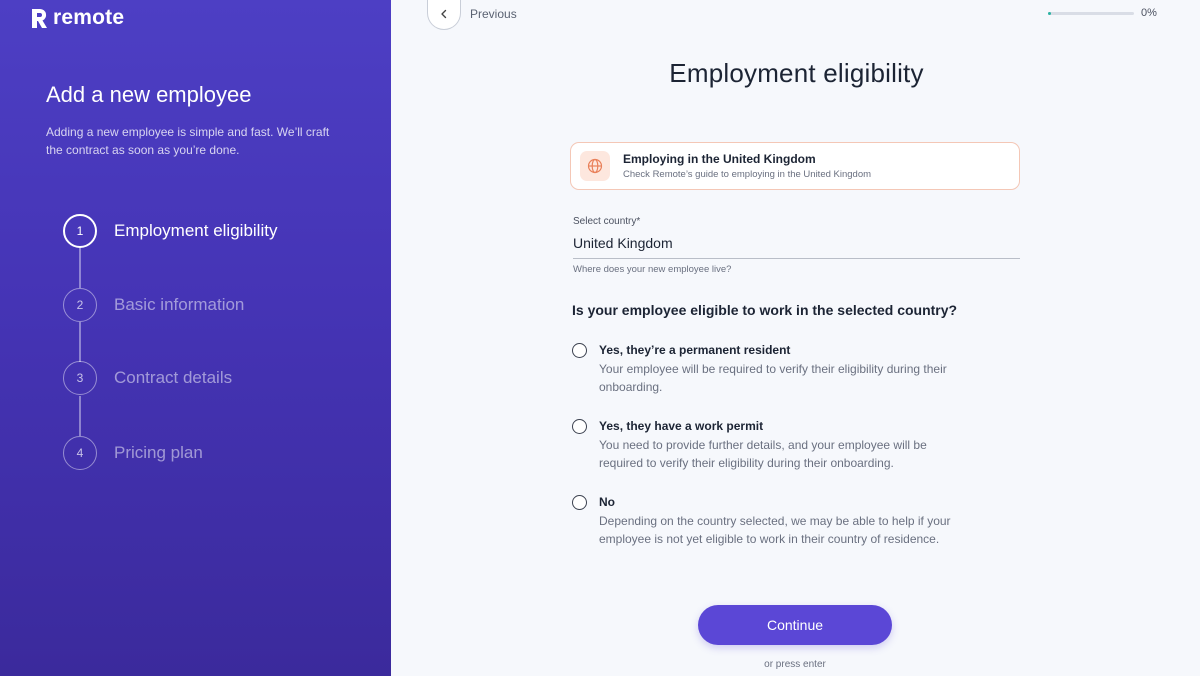 This screenshot has width=1200, height=676. I want to click on step-number: 2, so click(80, 305).